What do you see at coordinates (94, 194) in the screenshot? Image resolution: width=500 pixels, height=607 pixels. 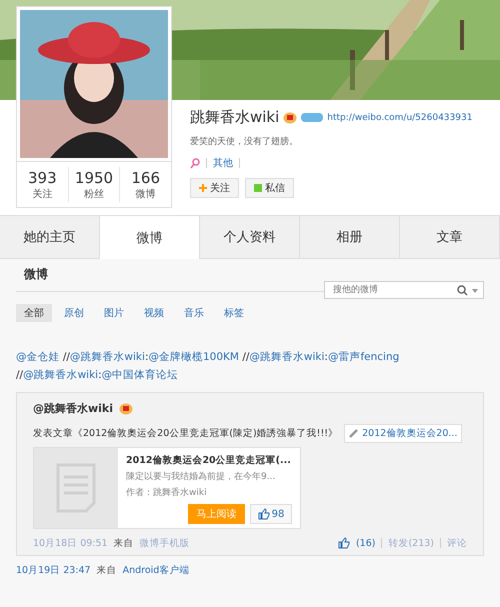 I see `stat-label: 粉丝` at bounding box center [94, 194].